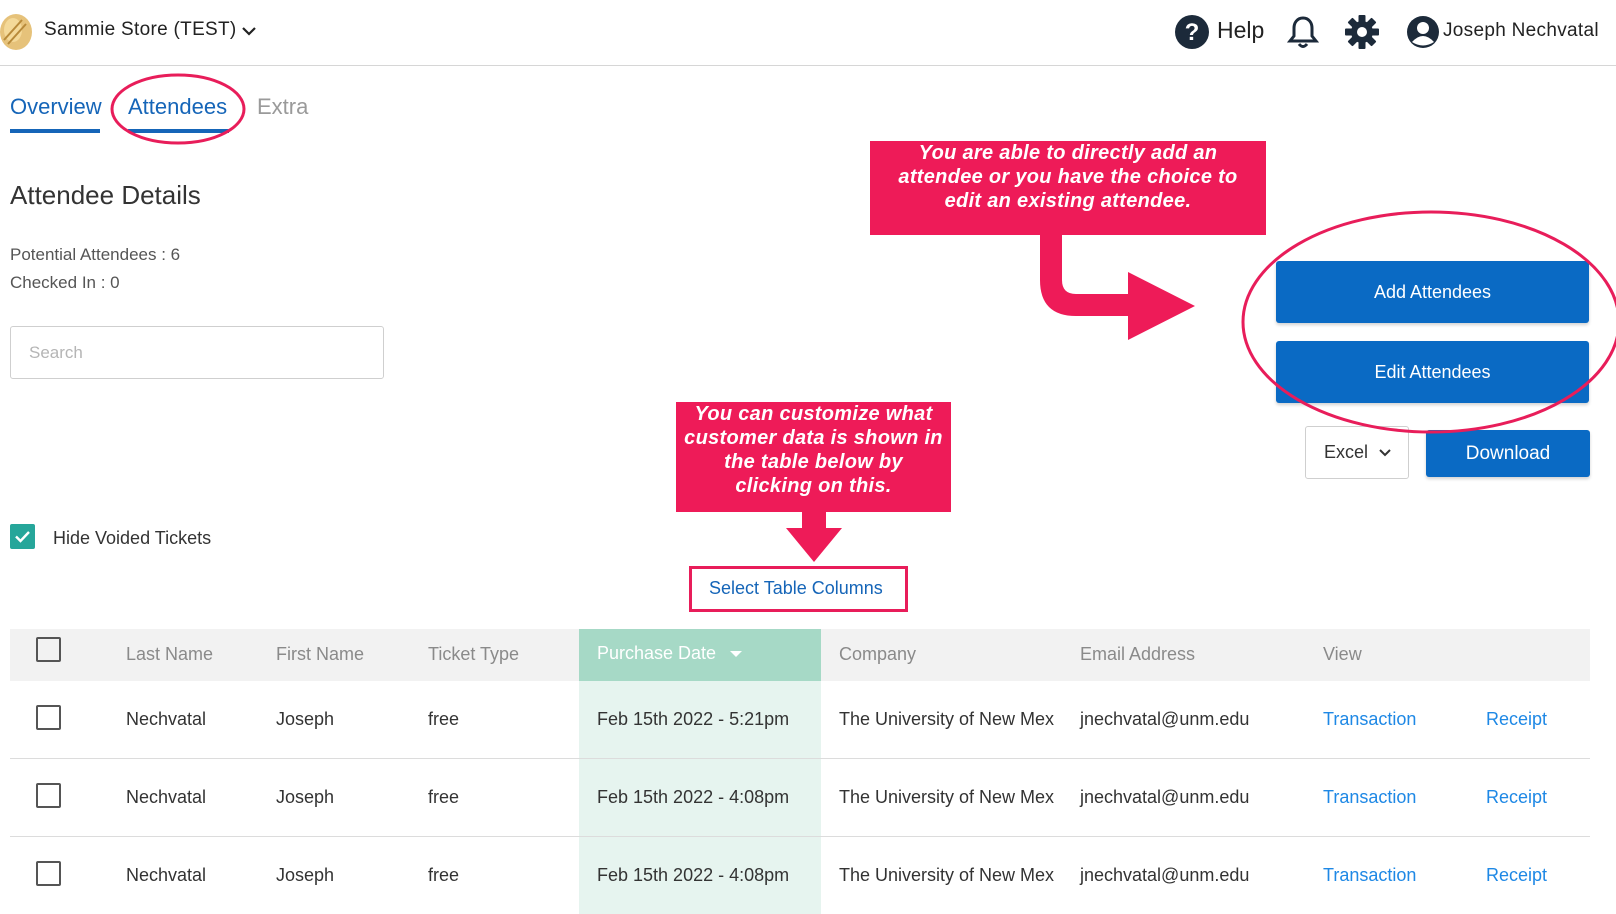 The width and height of the screenshot is (1616, 914). What do you see at coordinates (95, 254) in the screenshot?
I see `potential-attendees-count: Potential Attendees : 6` at bounding box center [95, 254].